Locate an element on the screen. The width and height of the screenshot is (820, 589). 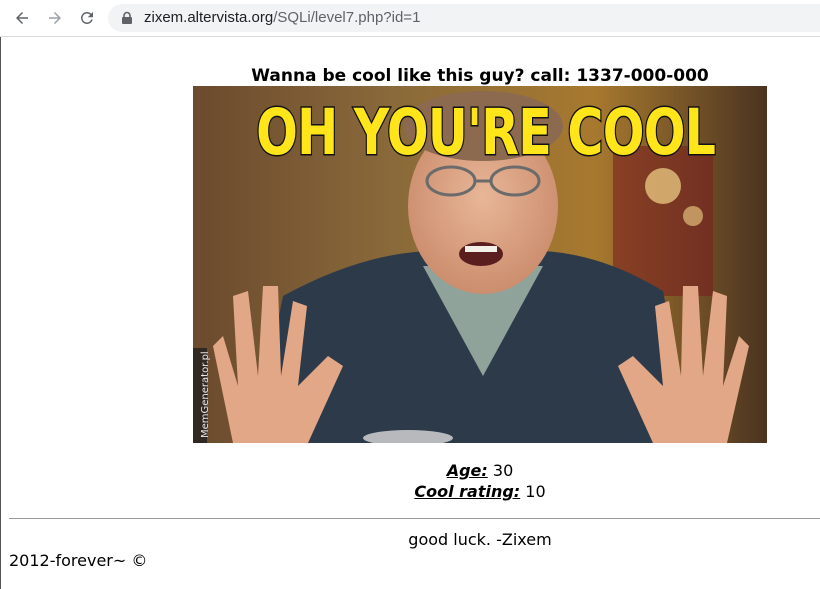
left-border is located at coordinates (0, 313).